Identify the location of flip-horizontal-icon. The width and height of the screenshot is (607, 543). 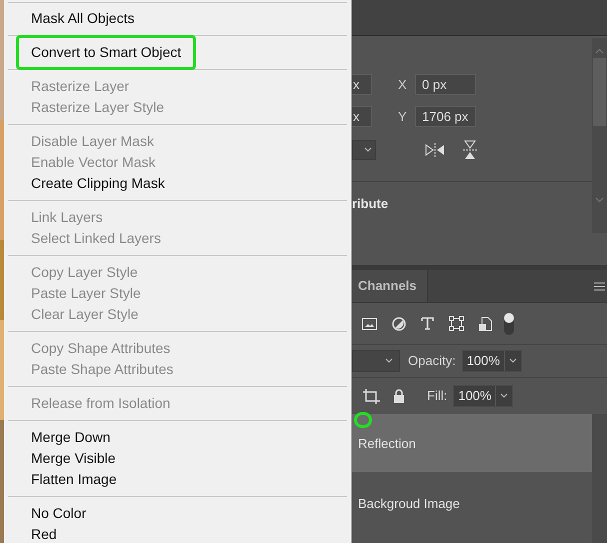
(435, 150).